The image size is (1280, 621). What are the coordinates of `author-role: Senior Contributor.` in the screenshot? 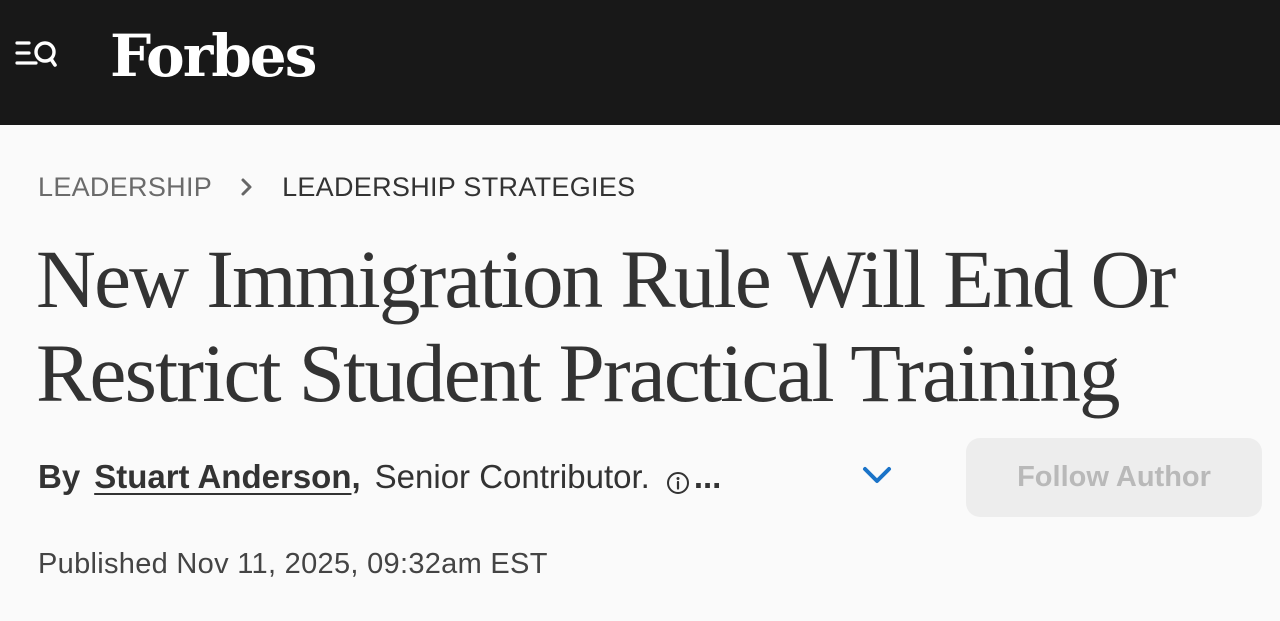 It's located at (512, 476).